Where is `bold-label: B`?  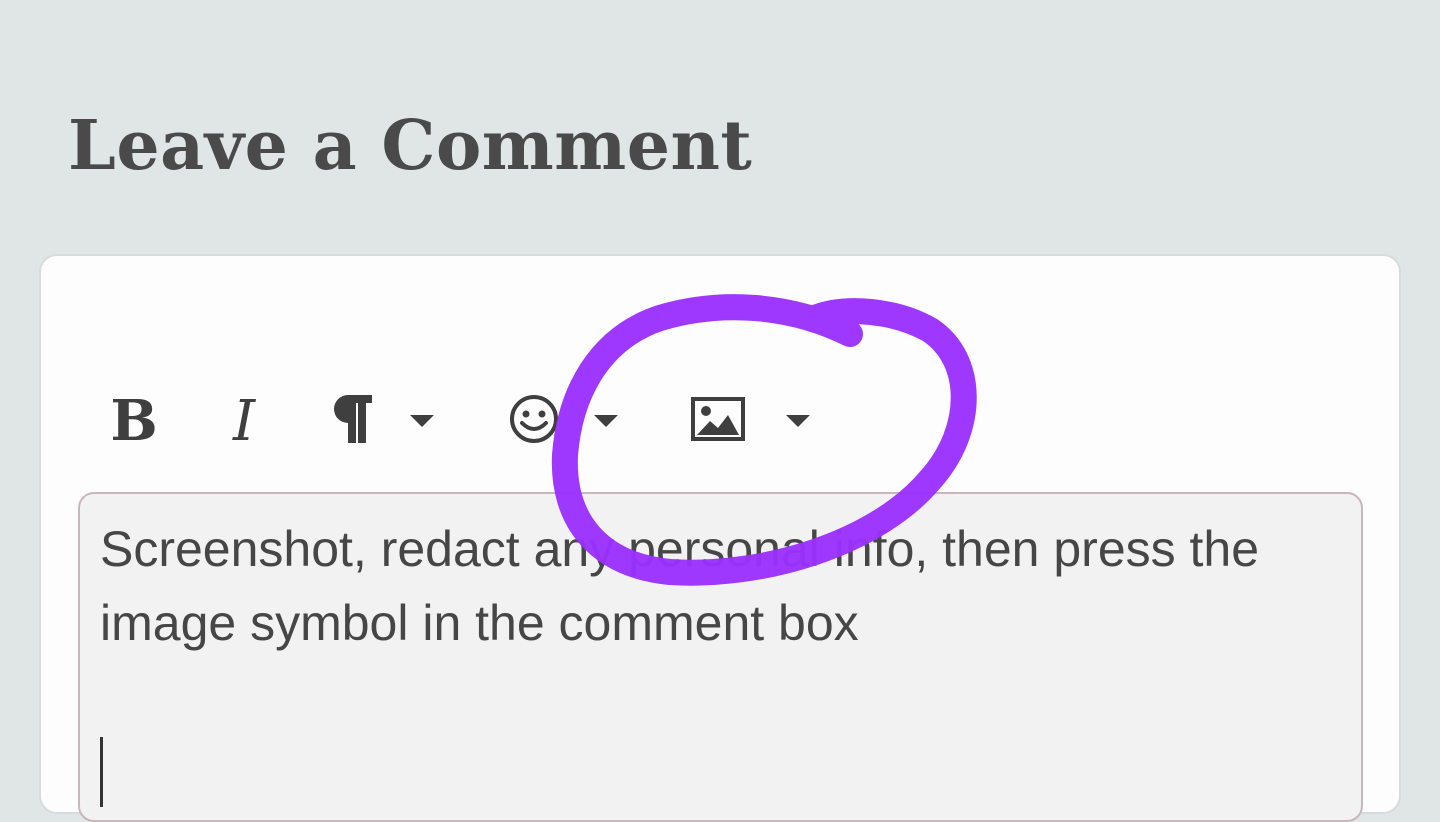 bold-label: B is located at coordinates (134, 421).